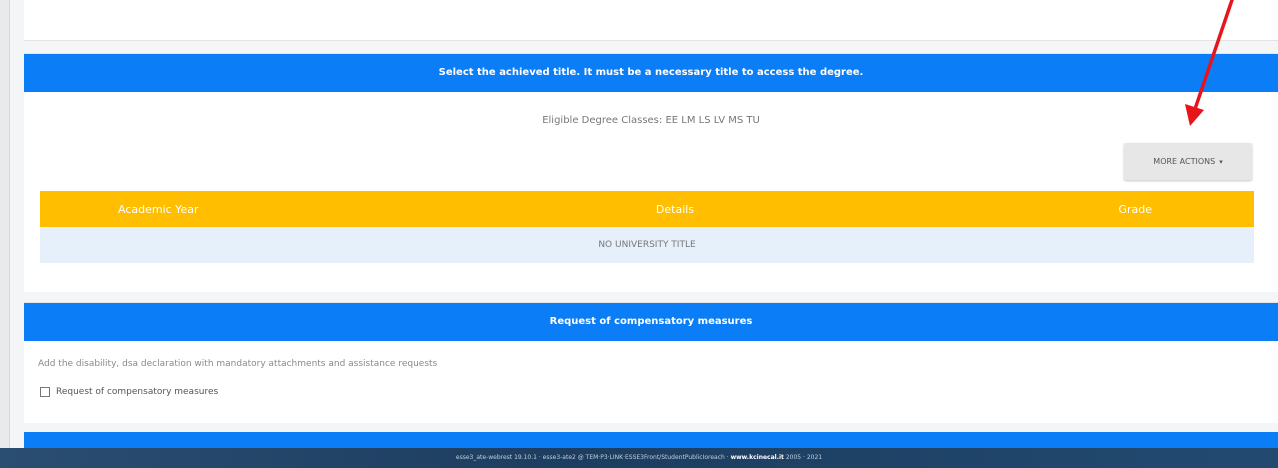  Describe the element at coordinates (1184, 161) in the screenshot. I see `more-actions-label: MORE ACTIONS` at that location.